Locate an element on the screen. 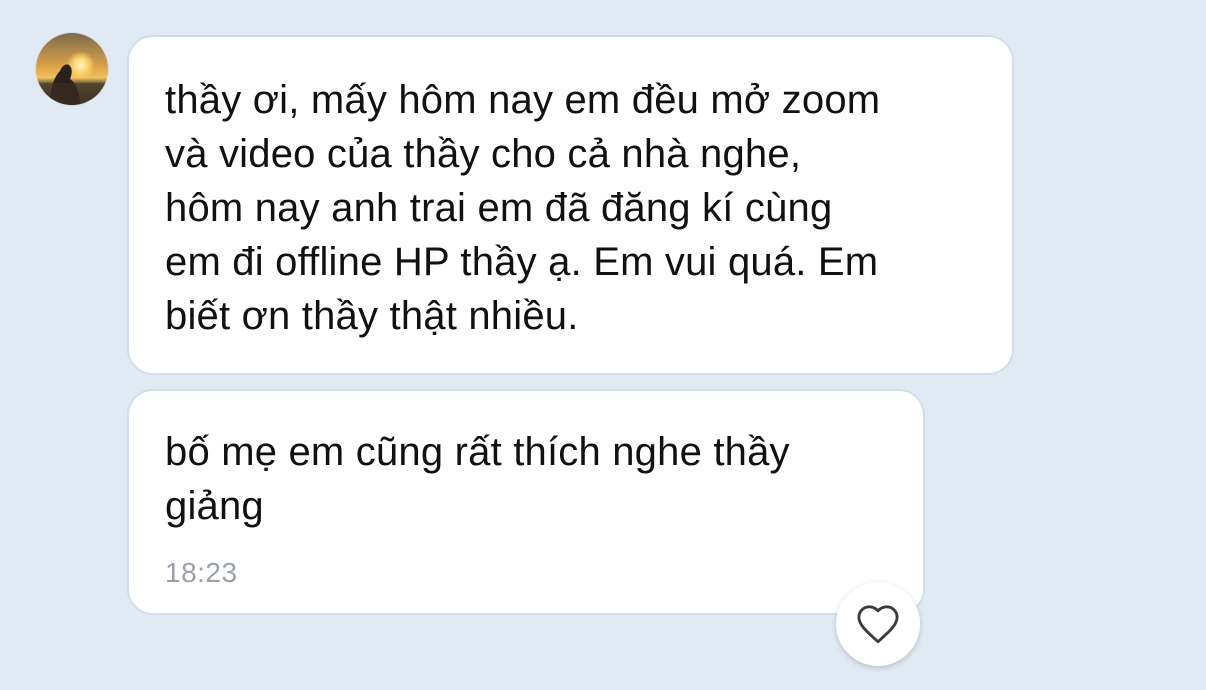 This screenshot has height=690, width=1206. message-text: bố mẹ em cũng rất thích nghe thầy giảng is located at coordinates (477, 479).